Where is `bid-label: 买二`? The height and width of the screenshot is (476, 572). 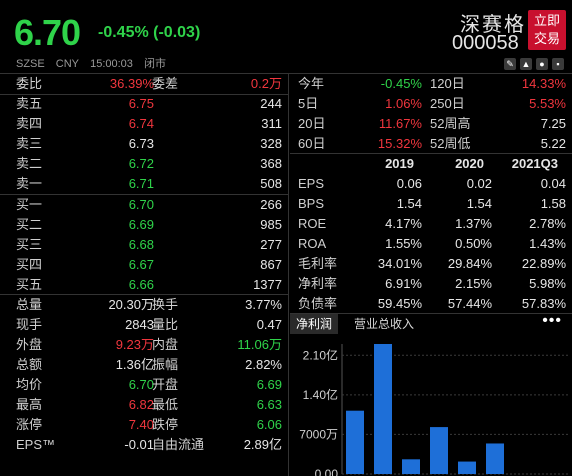
bid-label: 买二 is located at coordinates (29, 224).